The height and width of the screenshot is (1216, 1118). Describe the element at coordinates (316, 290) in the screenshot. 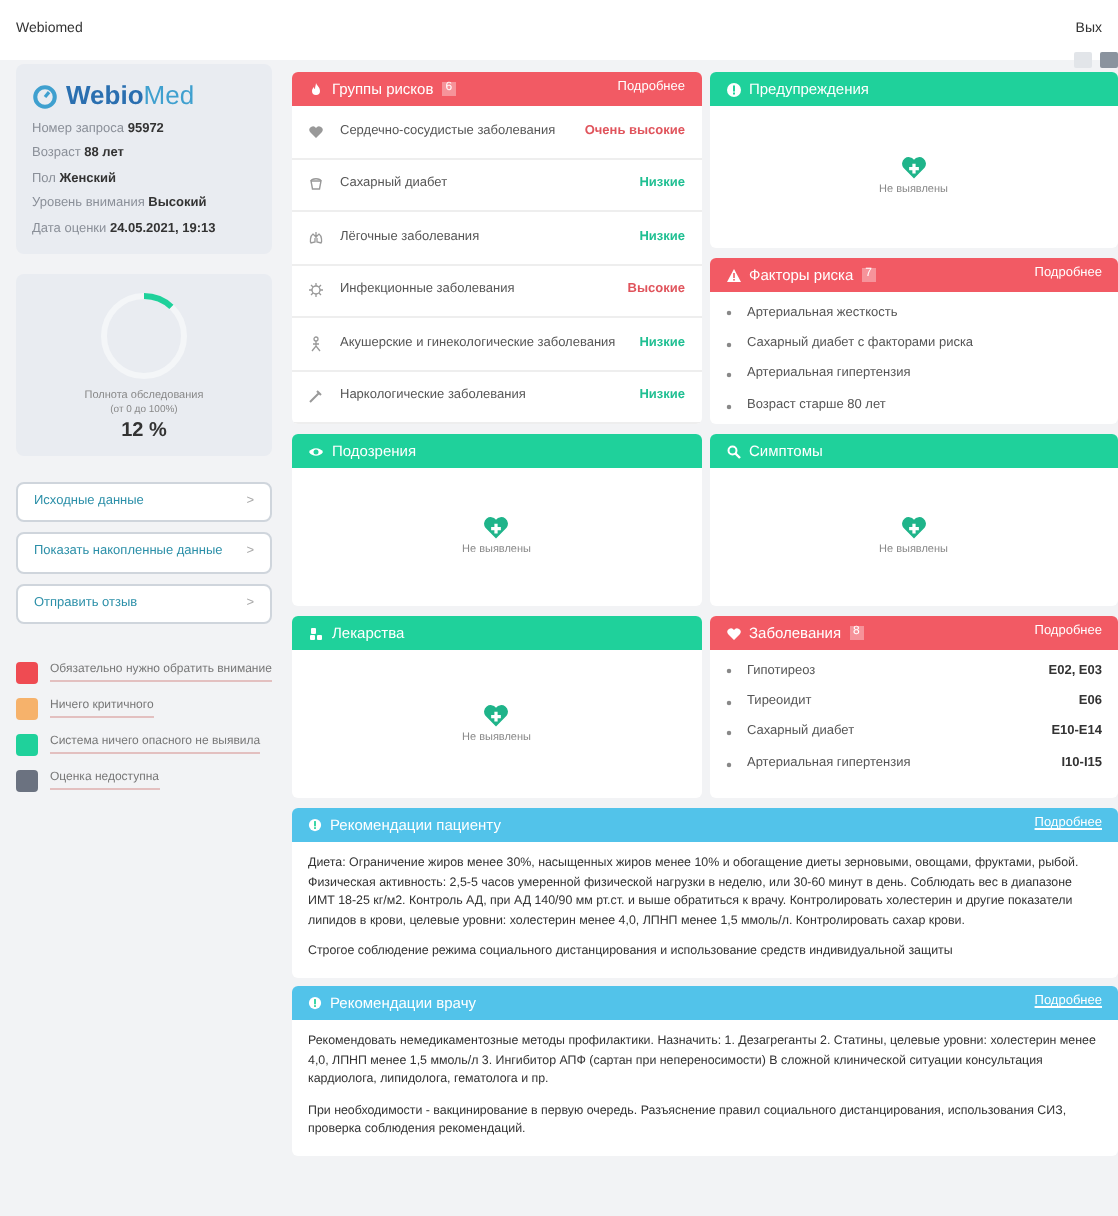

I see `virus-icon` at that location.